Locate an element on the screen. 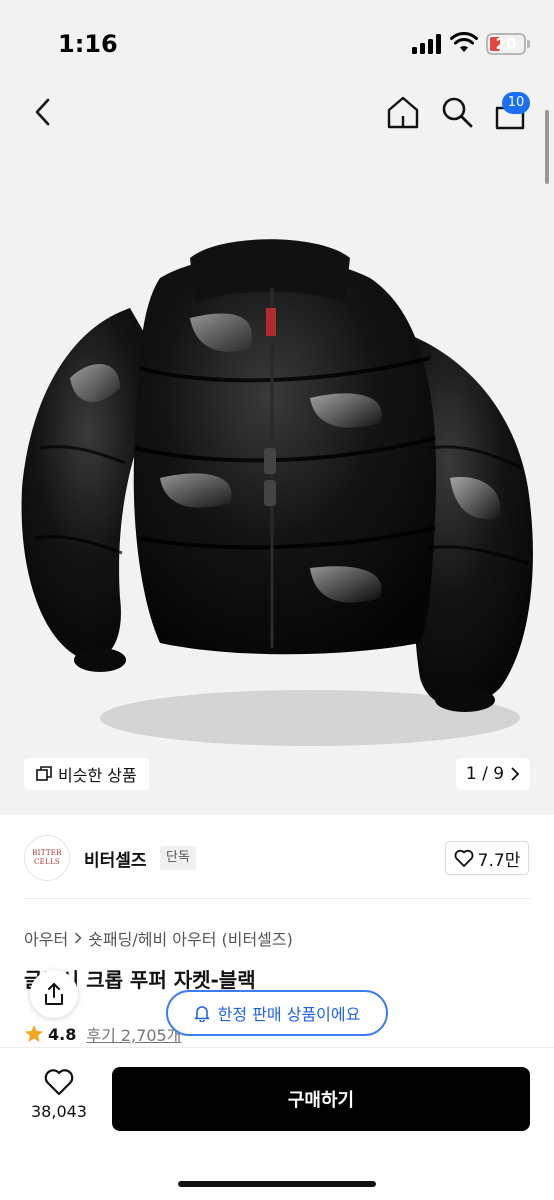 The image size is (554, 1200). product-rating: 4.8 후기 2,705개 is located at coordinates (102, 1034).